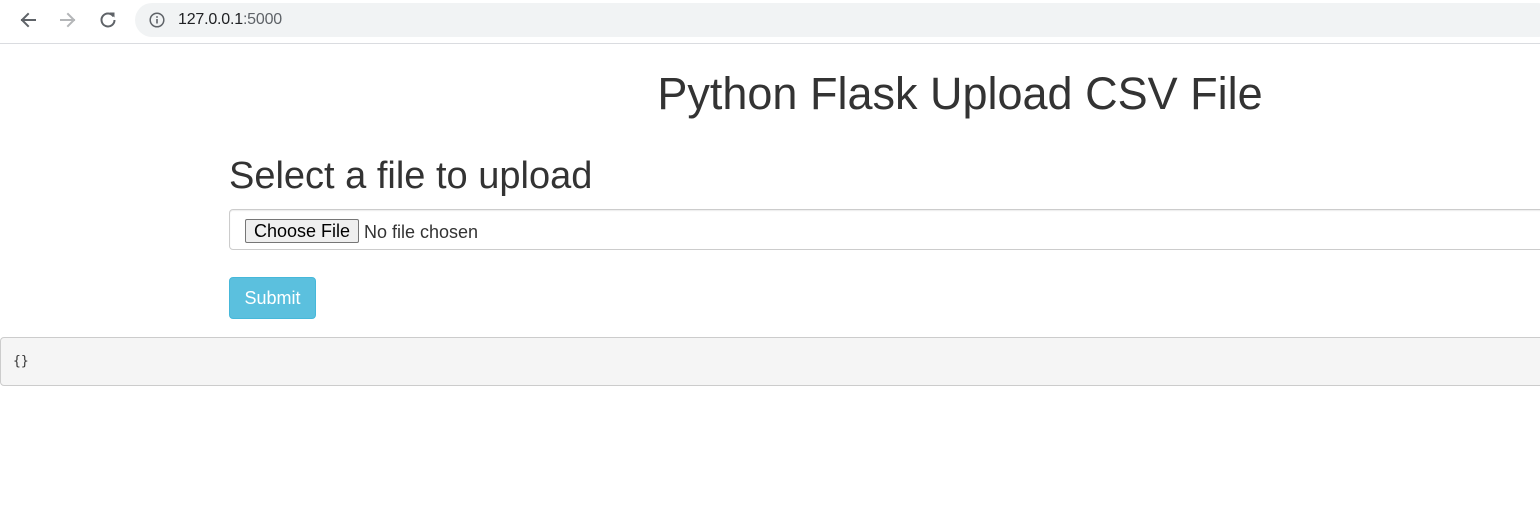 This screenshot has width=1540, height=505. I want to click on file-status-text: No file chosen, so click(421, 232).